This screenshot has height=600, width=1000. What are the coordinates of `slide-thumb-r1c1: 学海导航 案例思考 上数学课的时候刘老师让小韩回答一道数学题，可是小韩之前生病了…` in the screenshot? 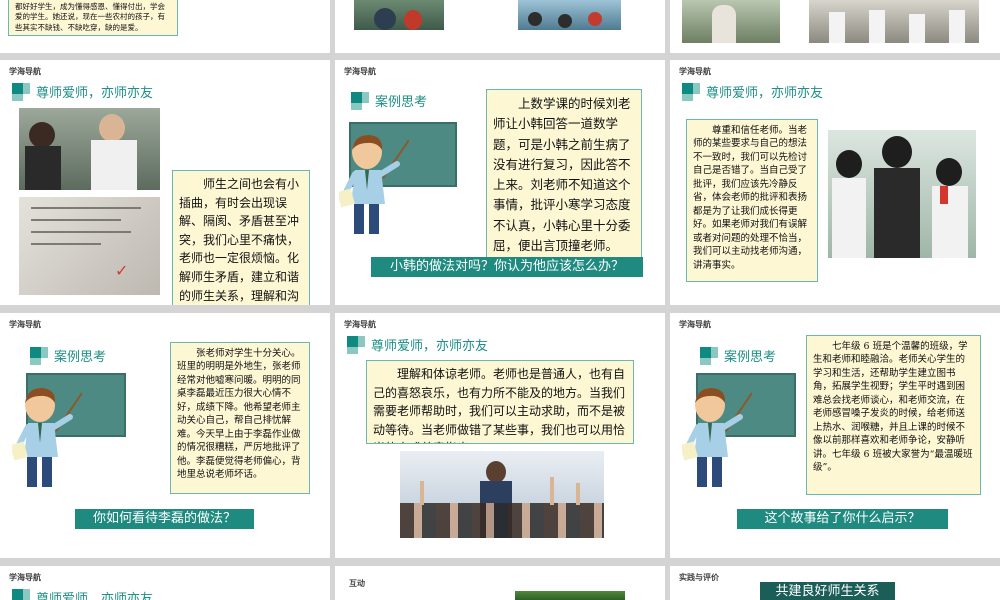 It's located at (500, 182).